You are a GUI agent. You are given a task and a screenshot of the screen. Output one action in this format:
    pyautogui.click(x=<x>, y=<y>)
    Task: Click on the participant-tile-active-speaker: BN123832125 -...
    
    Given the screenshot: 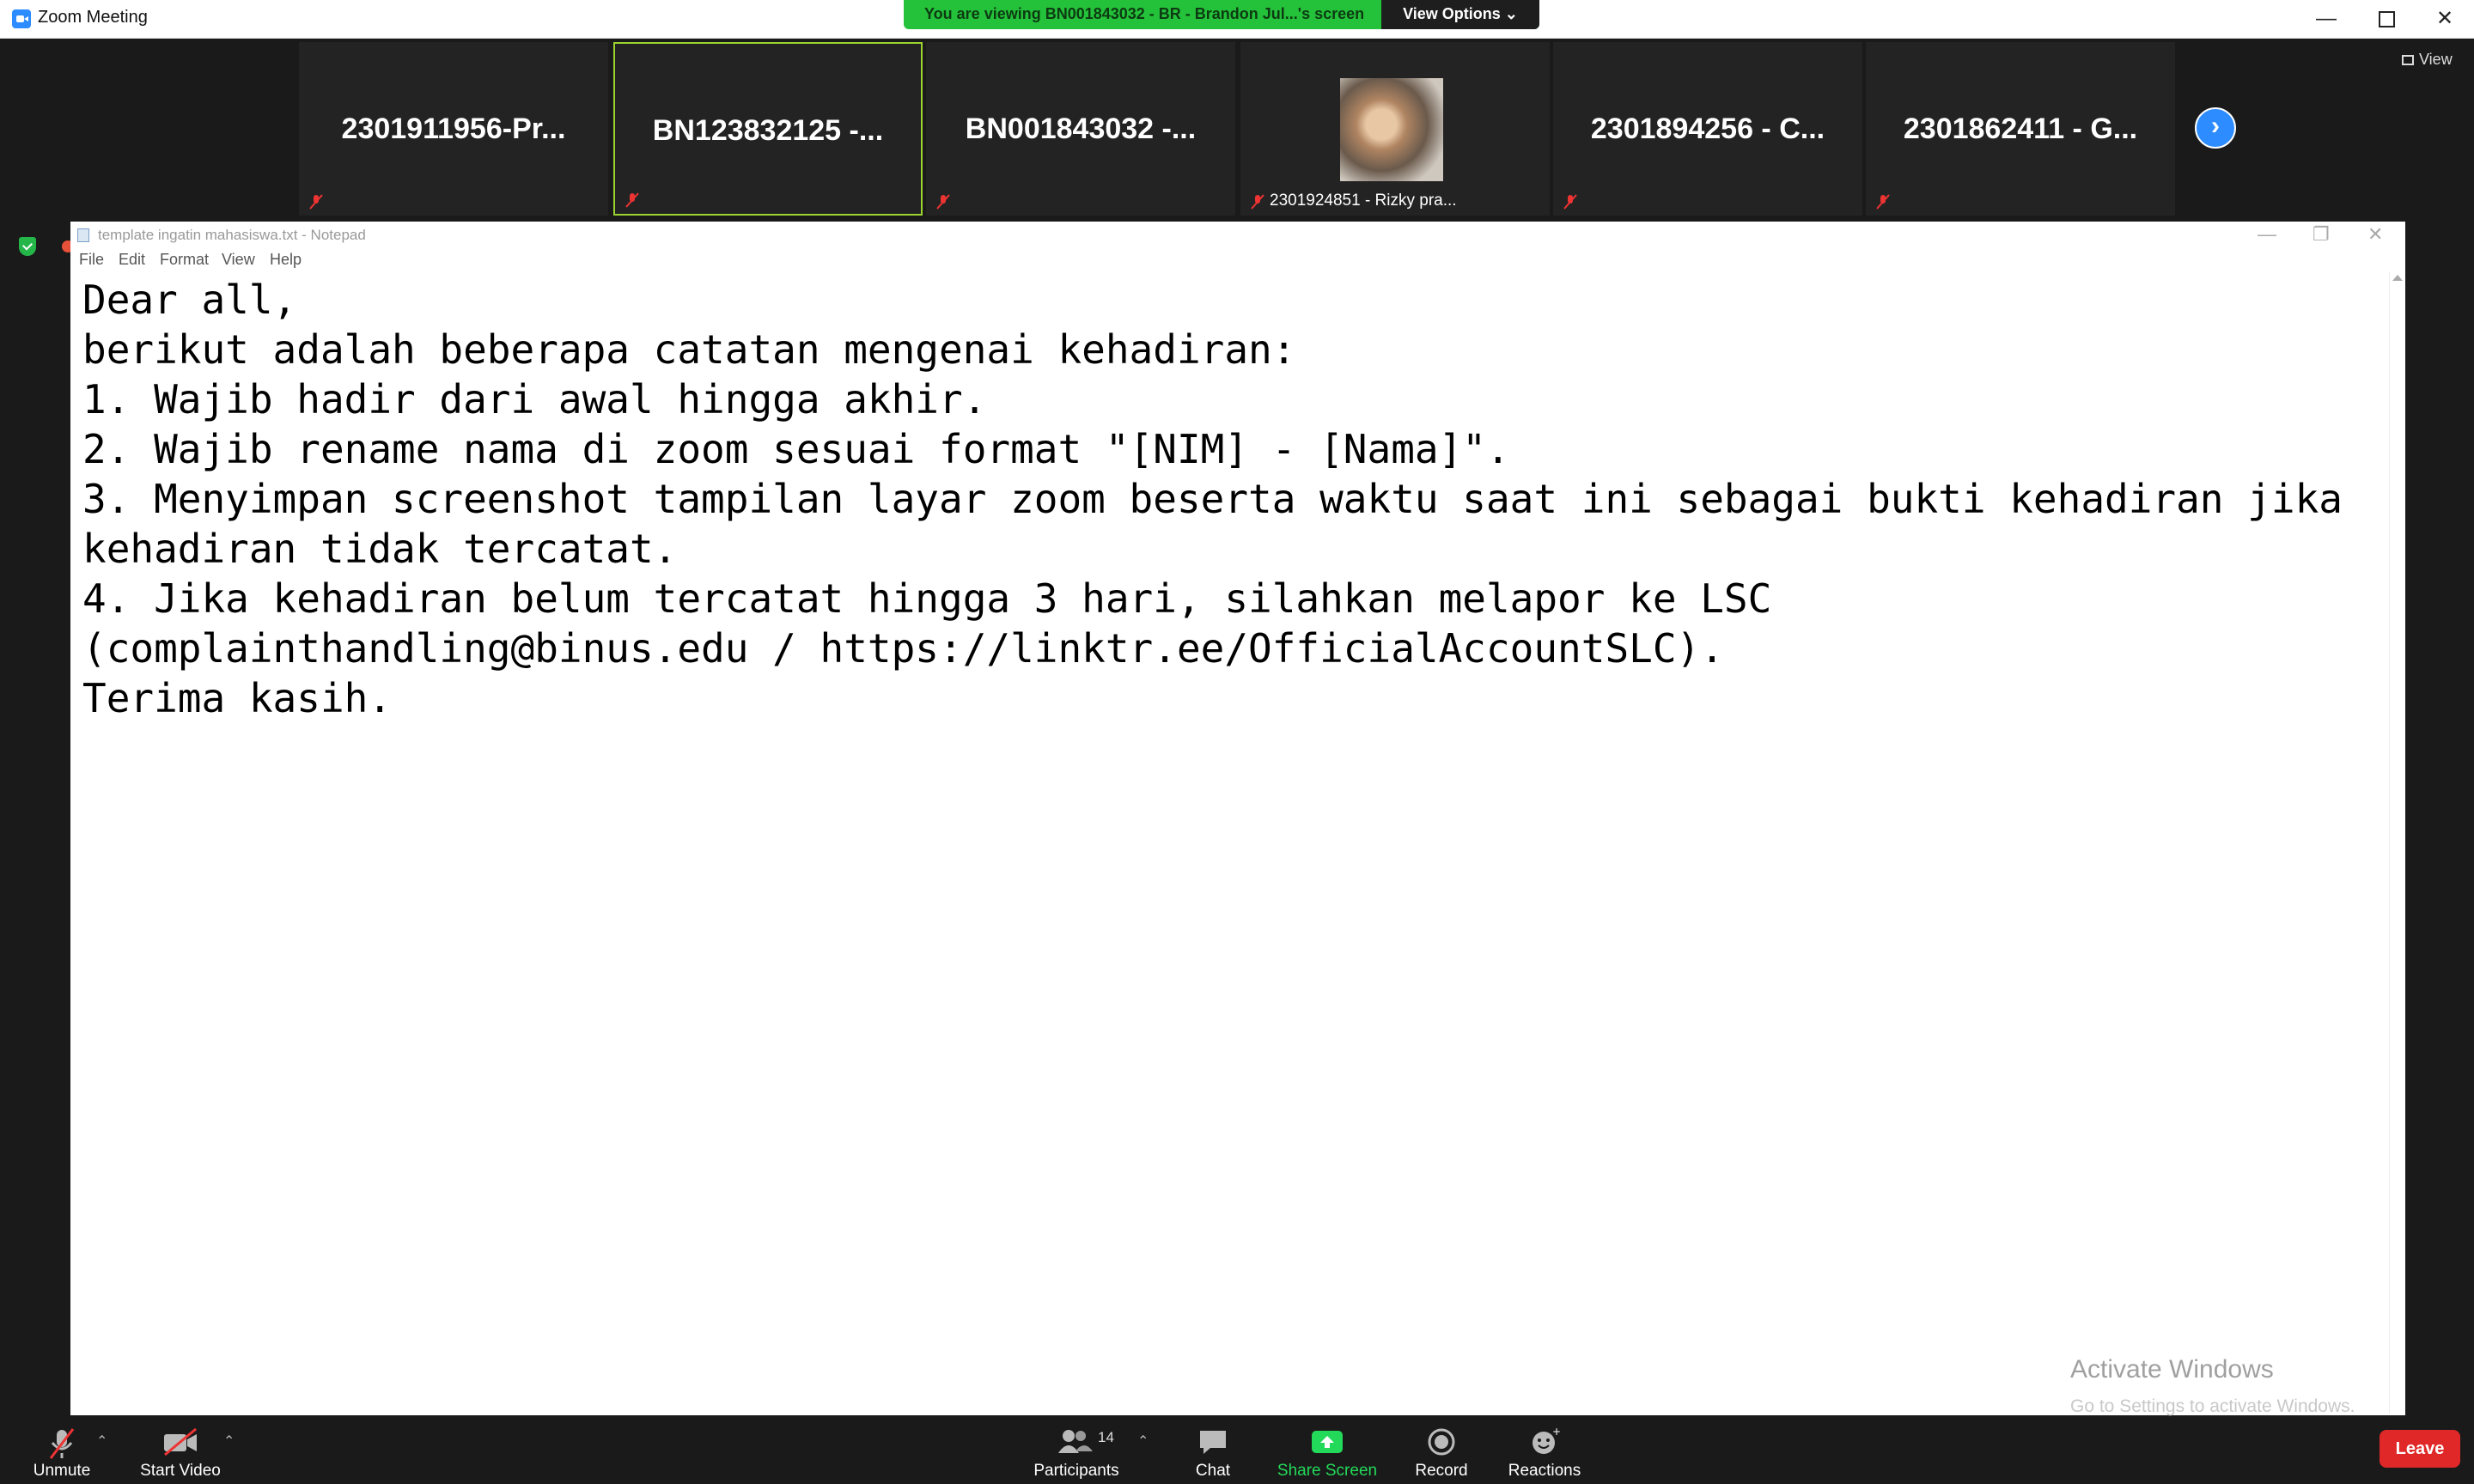 What is the action you would take?
    pyautogui.click(x=768, y=129)
    